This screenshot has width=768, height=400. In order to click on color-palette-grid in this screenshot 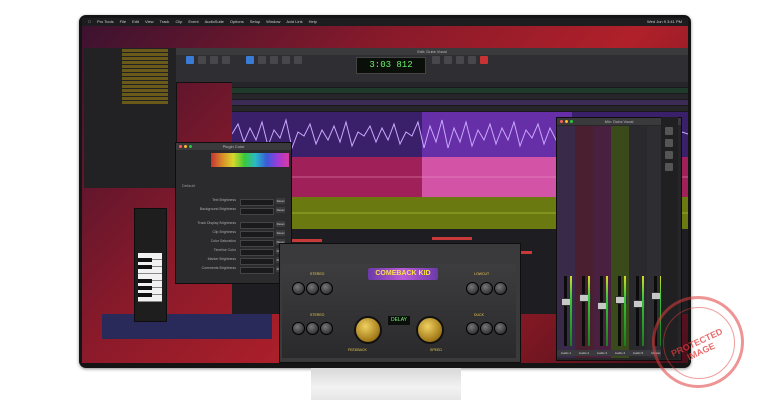, I will do `click(250, 160)`.